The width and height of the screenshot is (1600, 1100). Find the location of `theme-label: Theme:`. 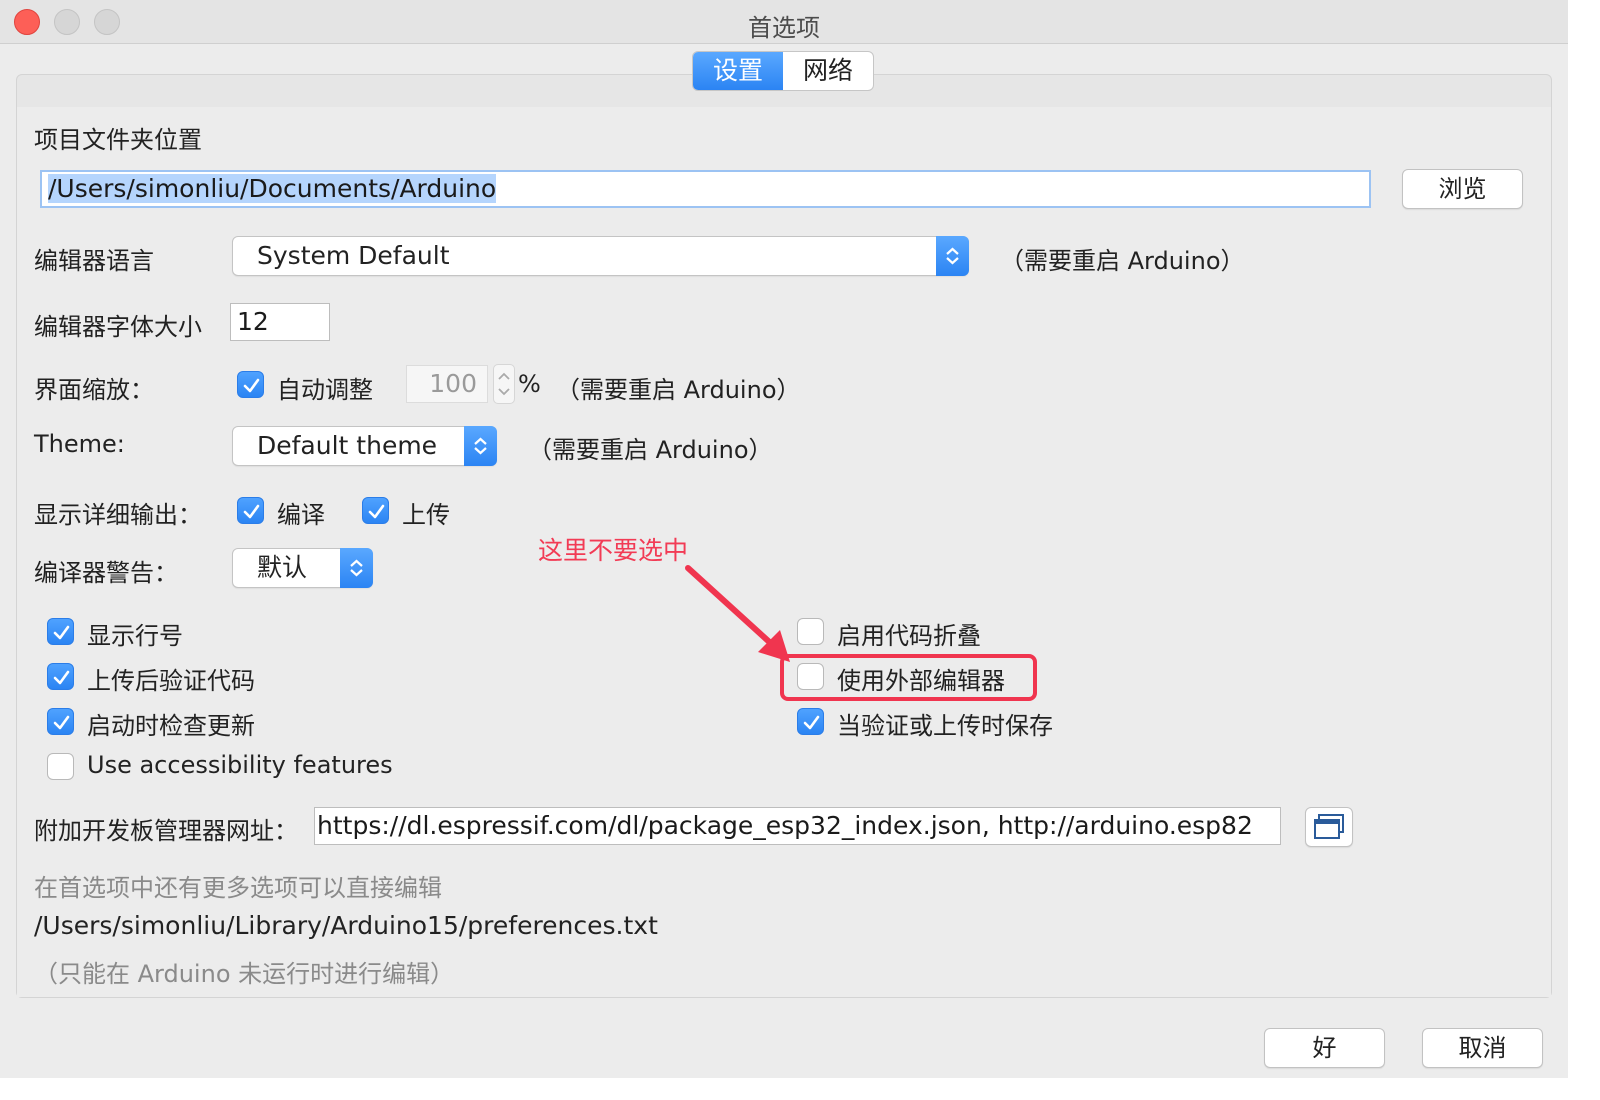

theme-label: Theme: is located at coordinates (79, 444).